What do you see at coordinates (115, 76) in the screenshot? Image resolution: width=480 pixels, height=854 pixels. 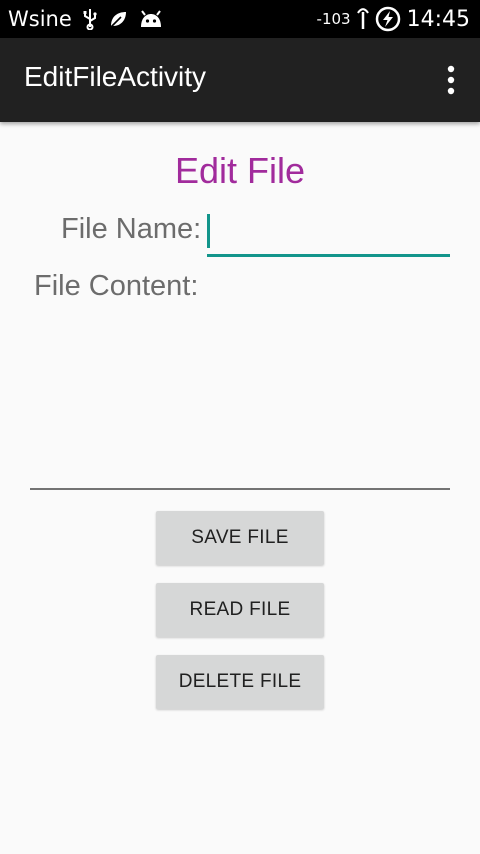 I see `app-title: EditFileActivity` at bounding box center [115, 76].